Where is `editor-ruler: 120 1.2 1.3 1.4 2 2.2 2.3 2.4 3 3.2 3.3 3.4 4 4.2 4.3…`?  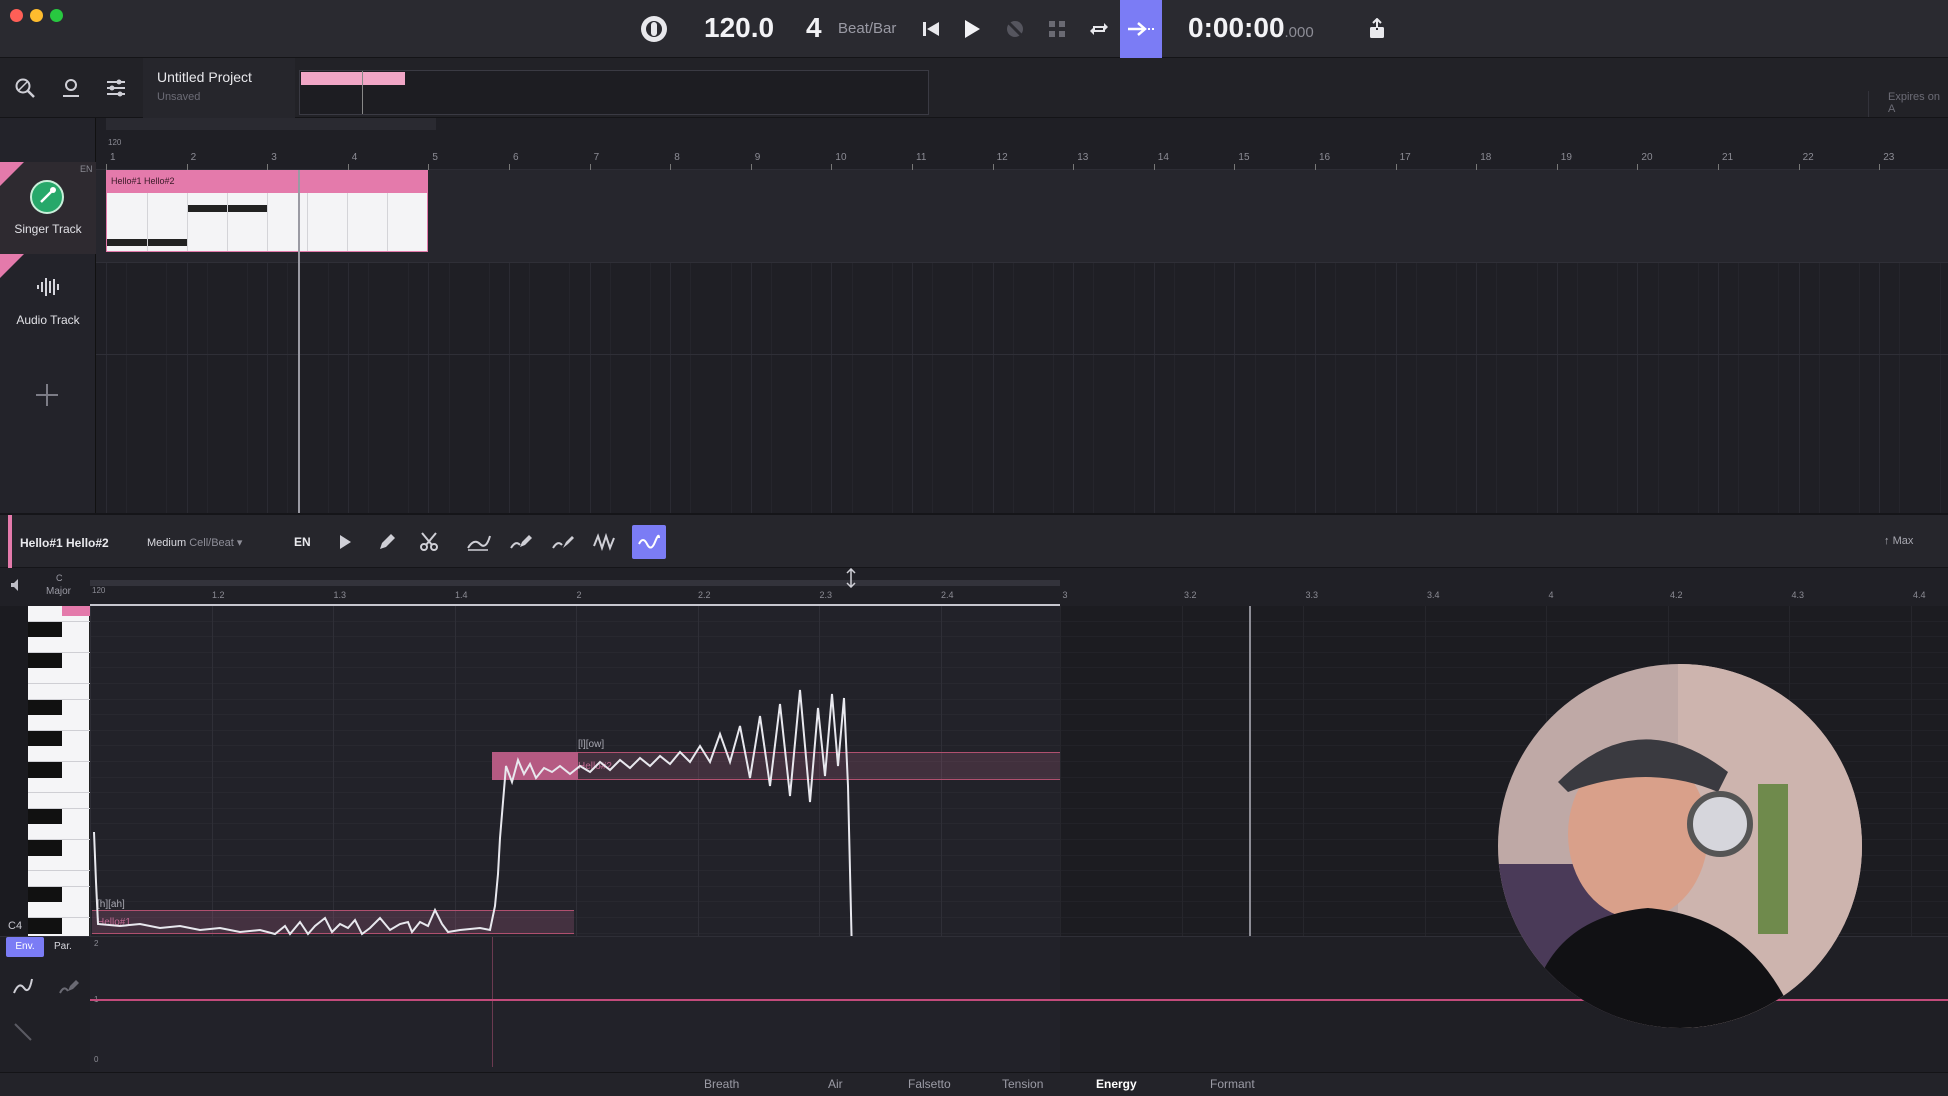 editor-ruler: 120 1.2 1.3 1.4 2 2.2 2.3 2.4 3 3.2 3.3 3.4 4 4.2 4.3… is located at coordinates (1019, 587).